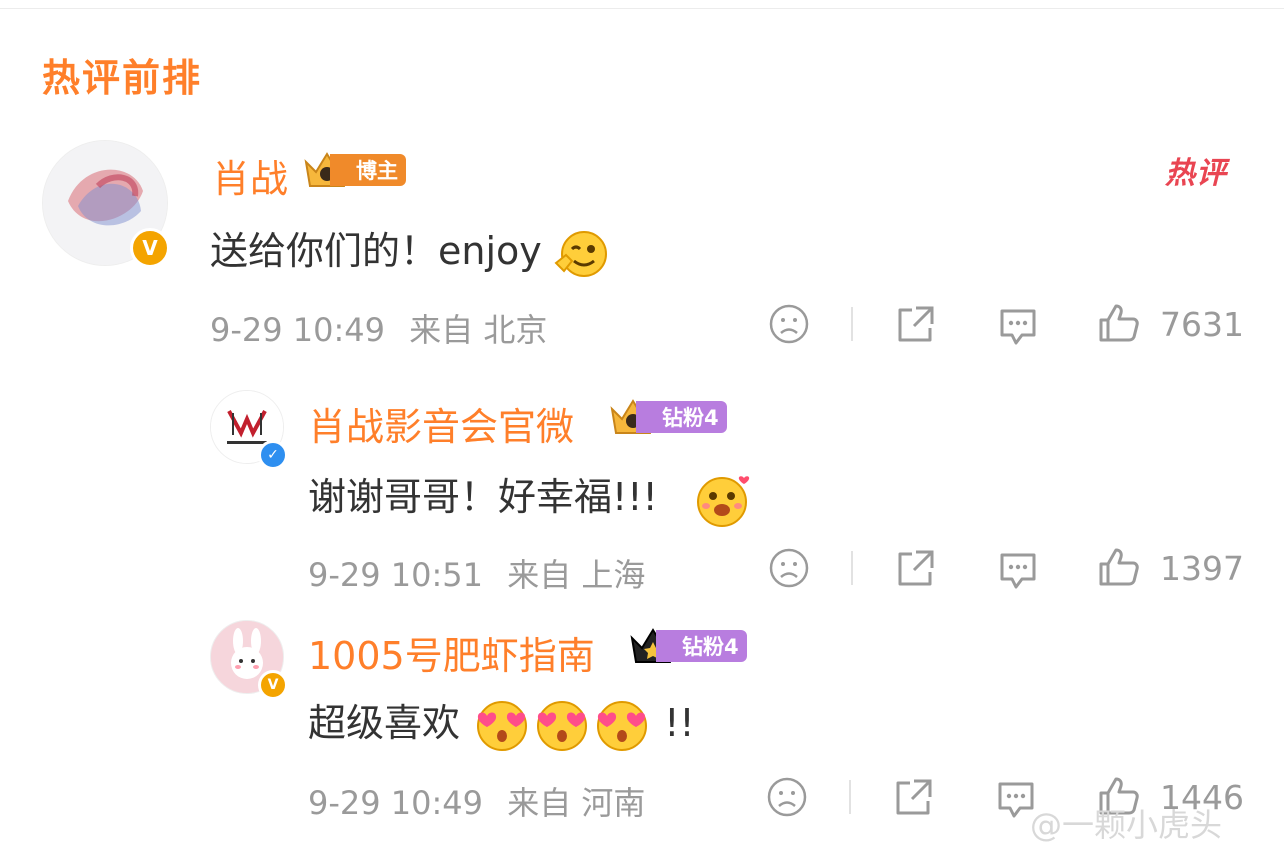  What do you see at coordinates (384, 723) in the screenshot?
I see `comment-text-content: 超级喜欢` at bounding box center [384, 723].